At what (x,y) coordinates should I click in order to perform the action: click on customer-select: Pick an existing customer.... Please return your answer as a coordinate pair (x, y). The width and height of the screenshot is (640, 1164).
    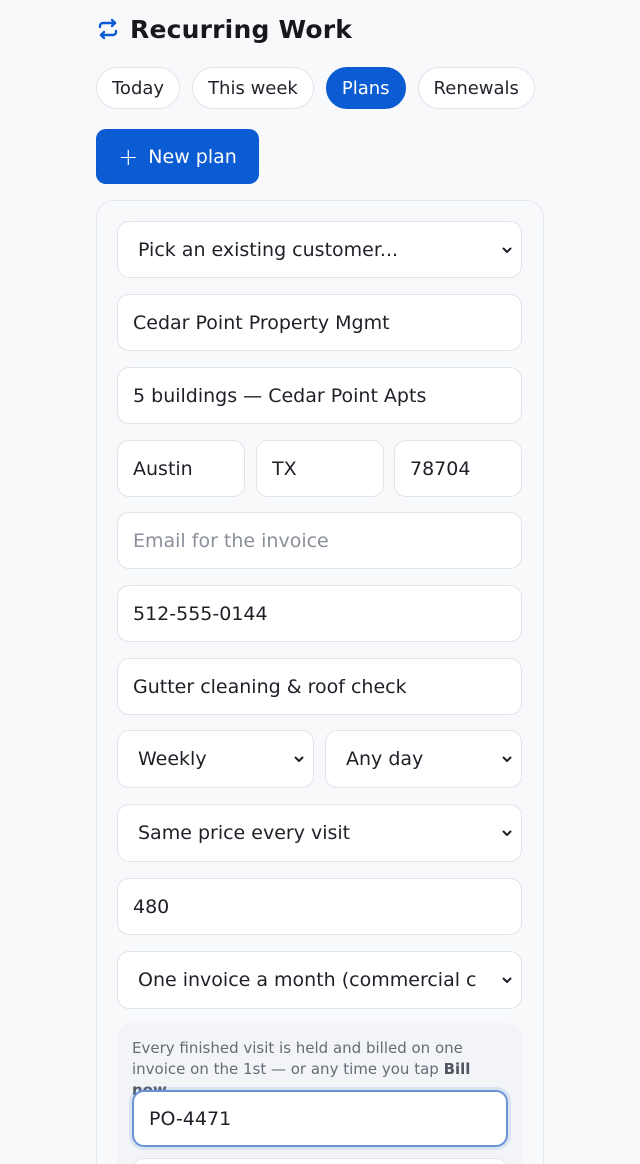
    Looking at the image, I should click on (319, 249).